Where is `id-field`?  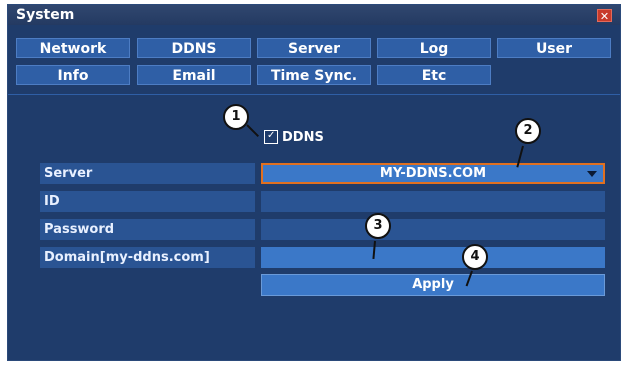
id-field is located at coordinates (433, 201).